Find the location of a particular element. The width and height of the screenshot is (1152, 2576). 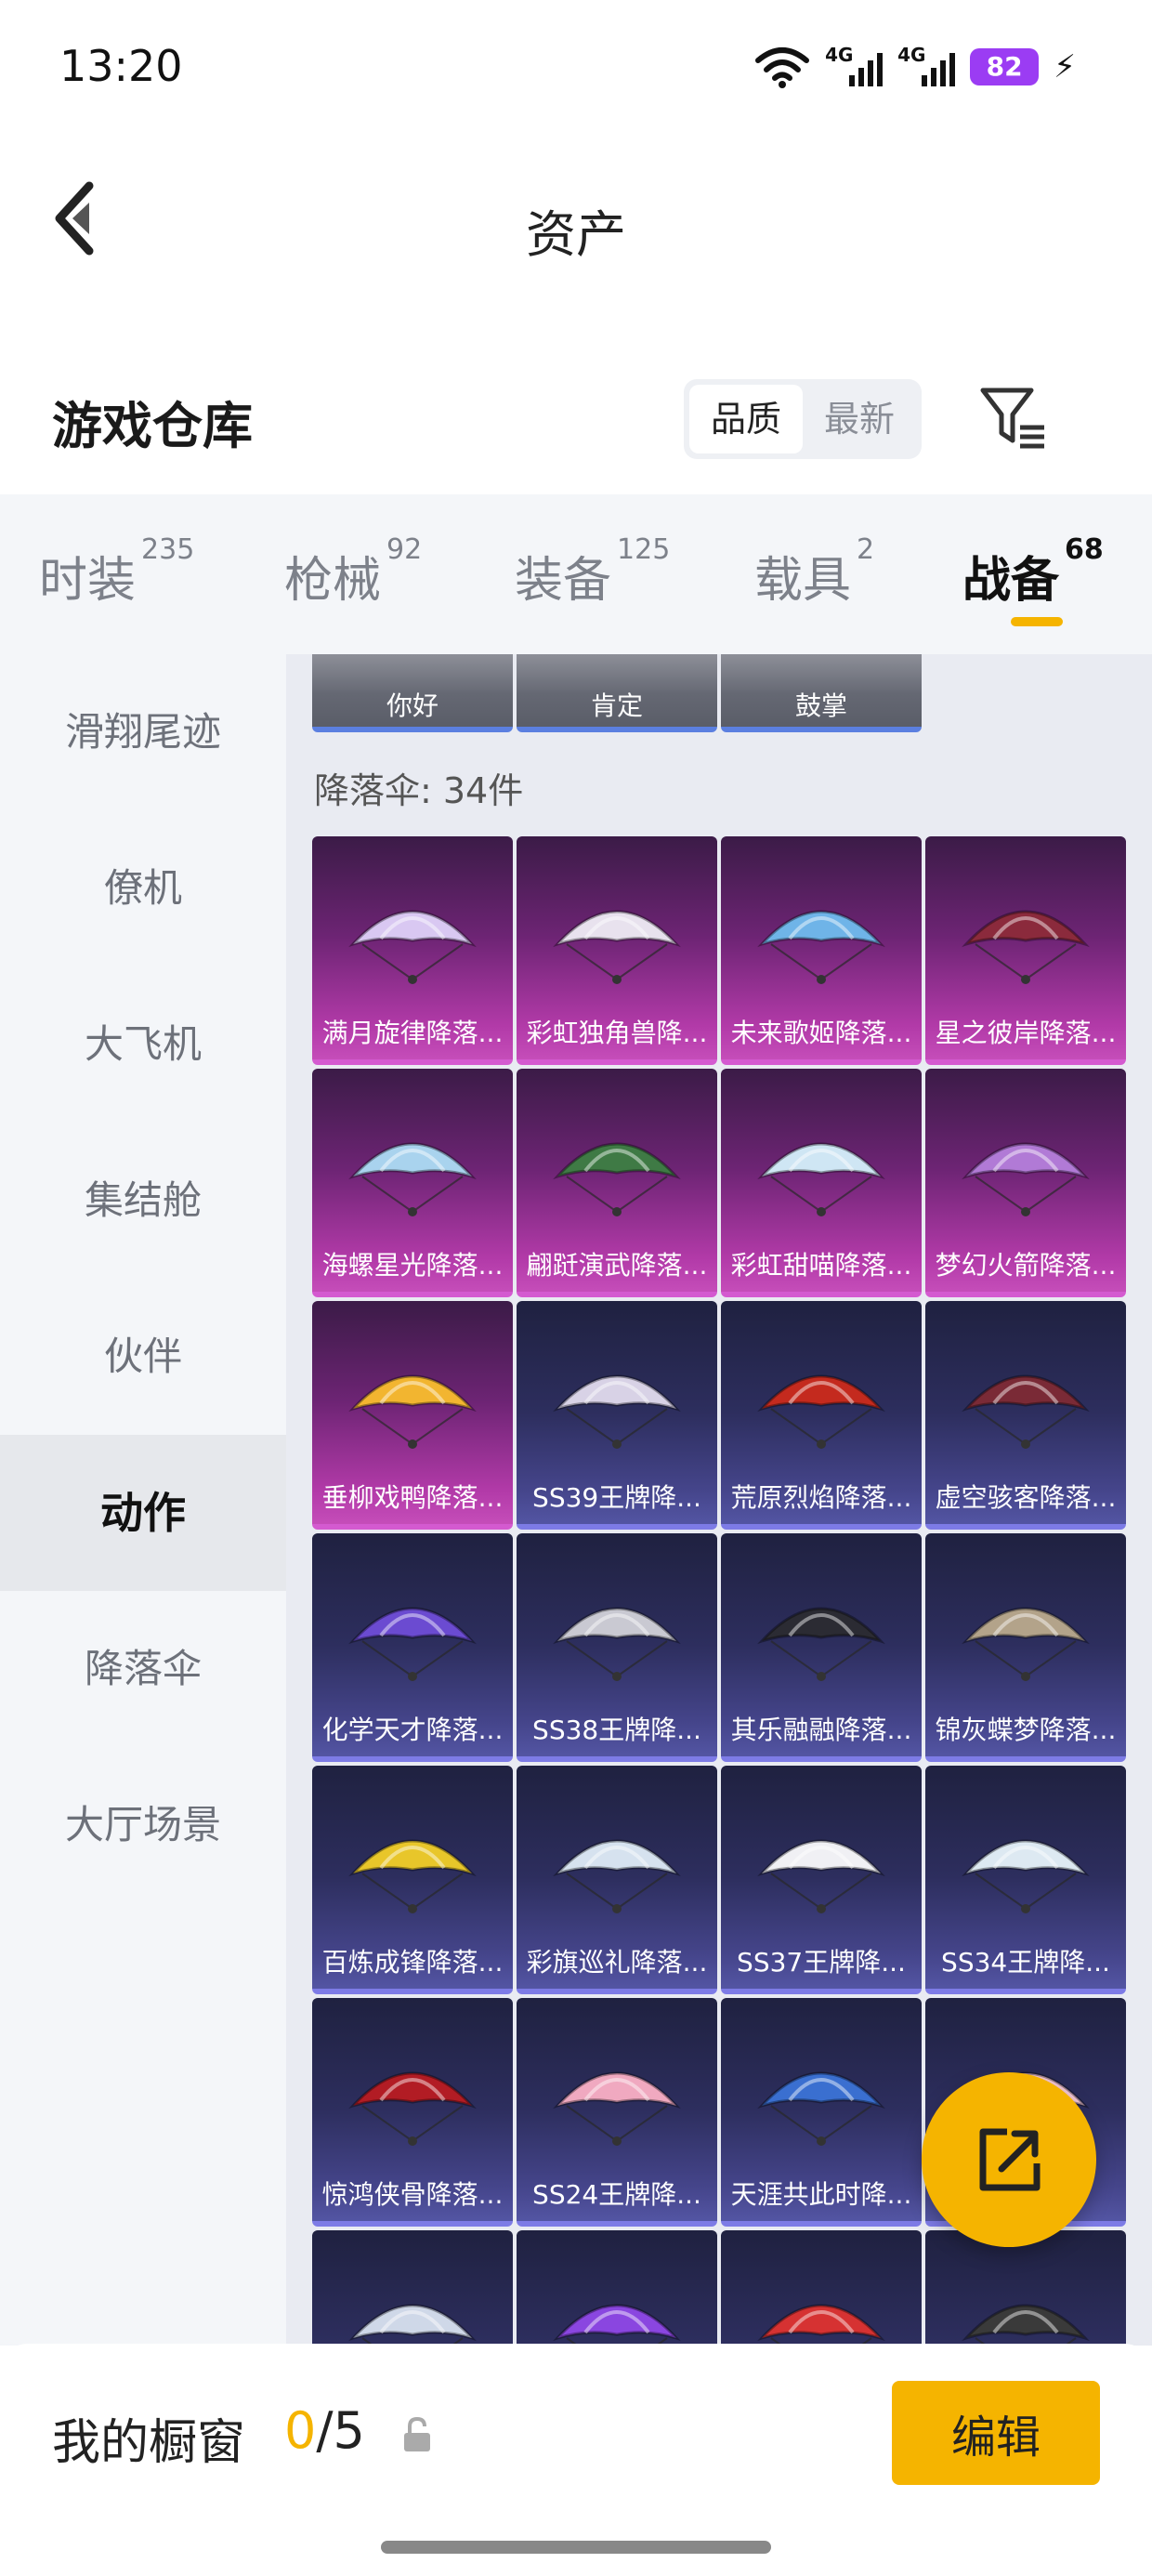

showcase-count: 0/5 is located at coordinates (324, 2430).